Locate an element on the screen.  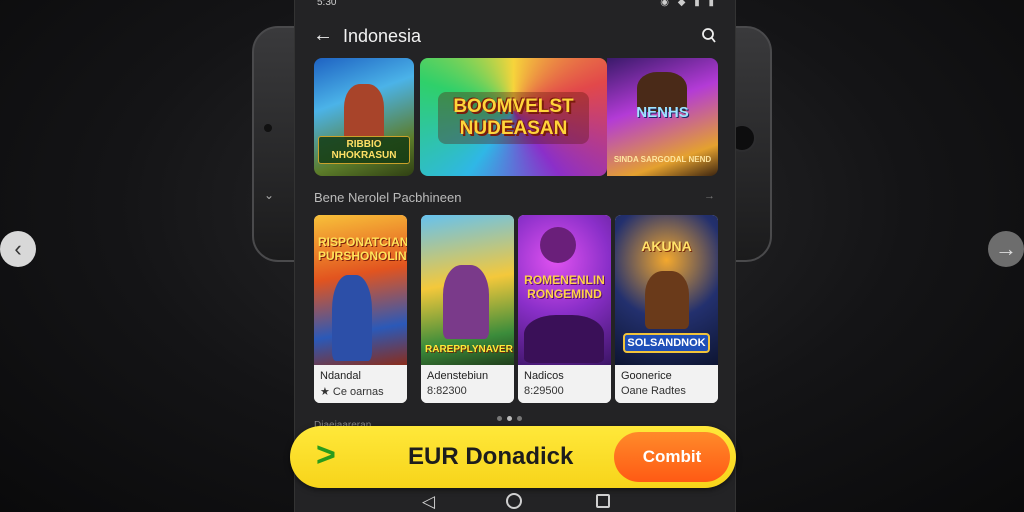
card-meta: Ndandal ★ Ce oarnas is located at coordinates (360, 384).